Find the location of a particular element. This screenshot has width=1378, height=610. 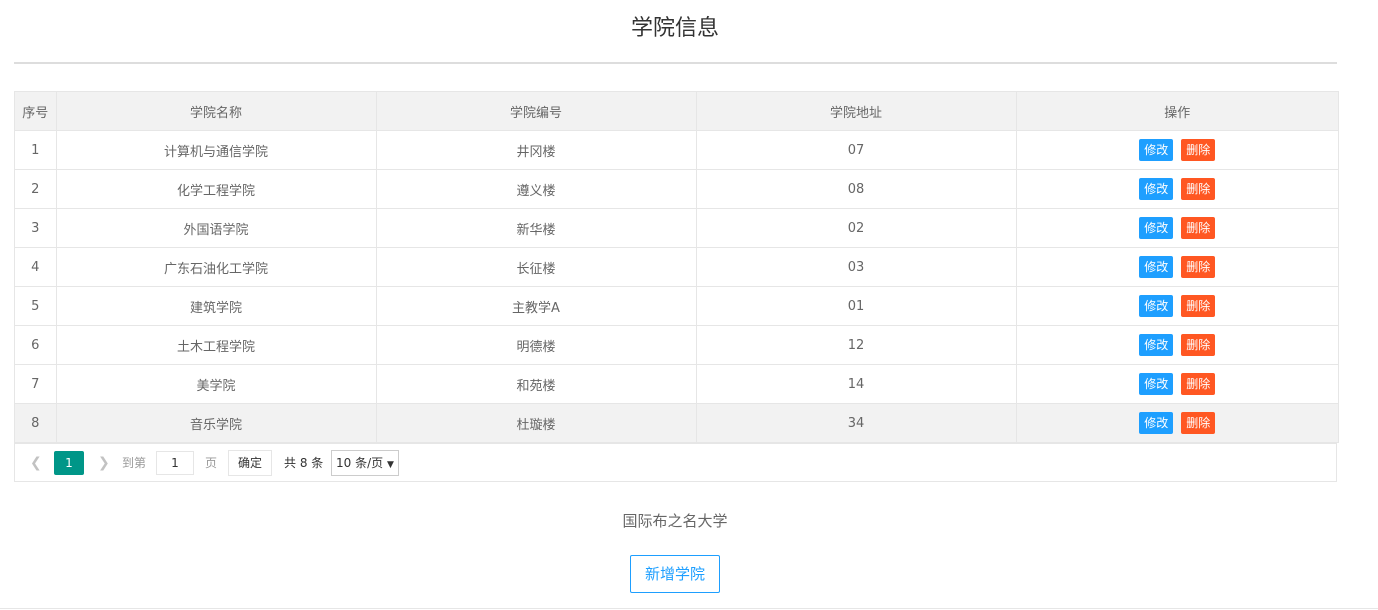

table-row: 6 土木工程学院 明德楼 12 修改 删除 is located at coordinates (676, 345).